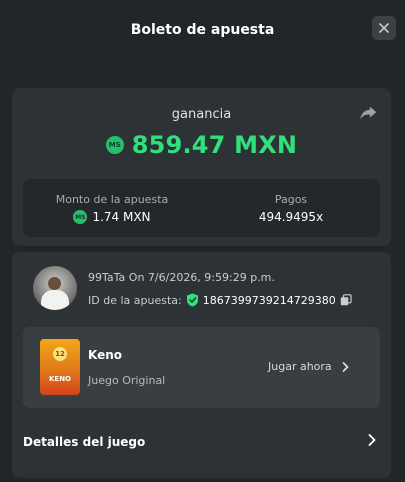 The height and width of the screenshot is (482, 405). I want to click on game-details-row: Detalles del juego, so click(201, 442).